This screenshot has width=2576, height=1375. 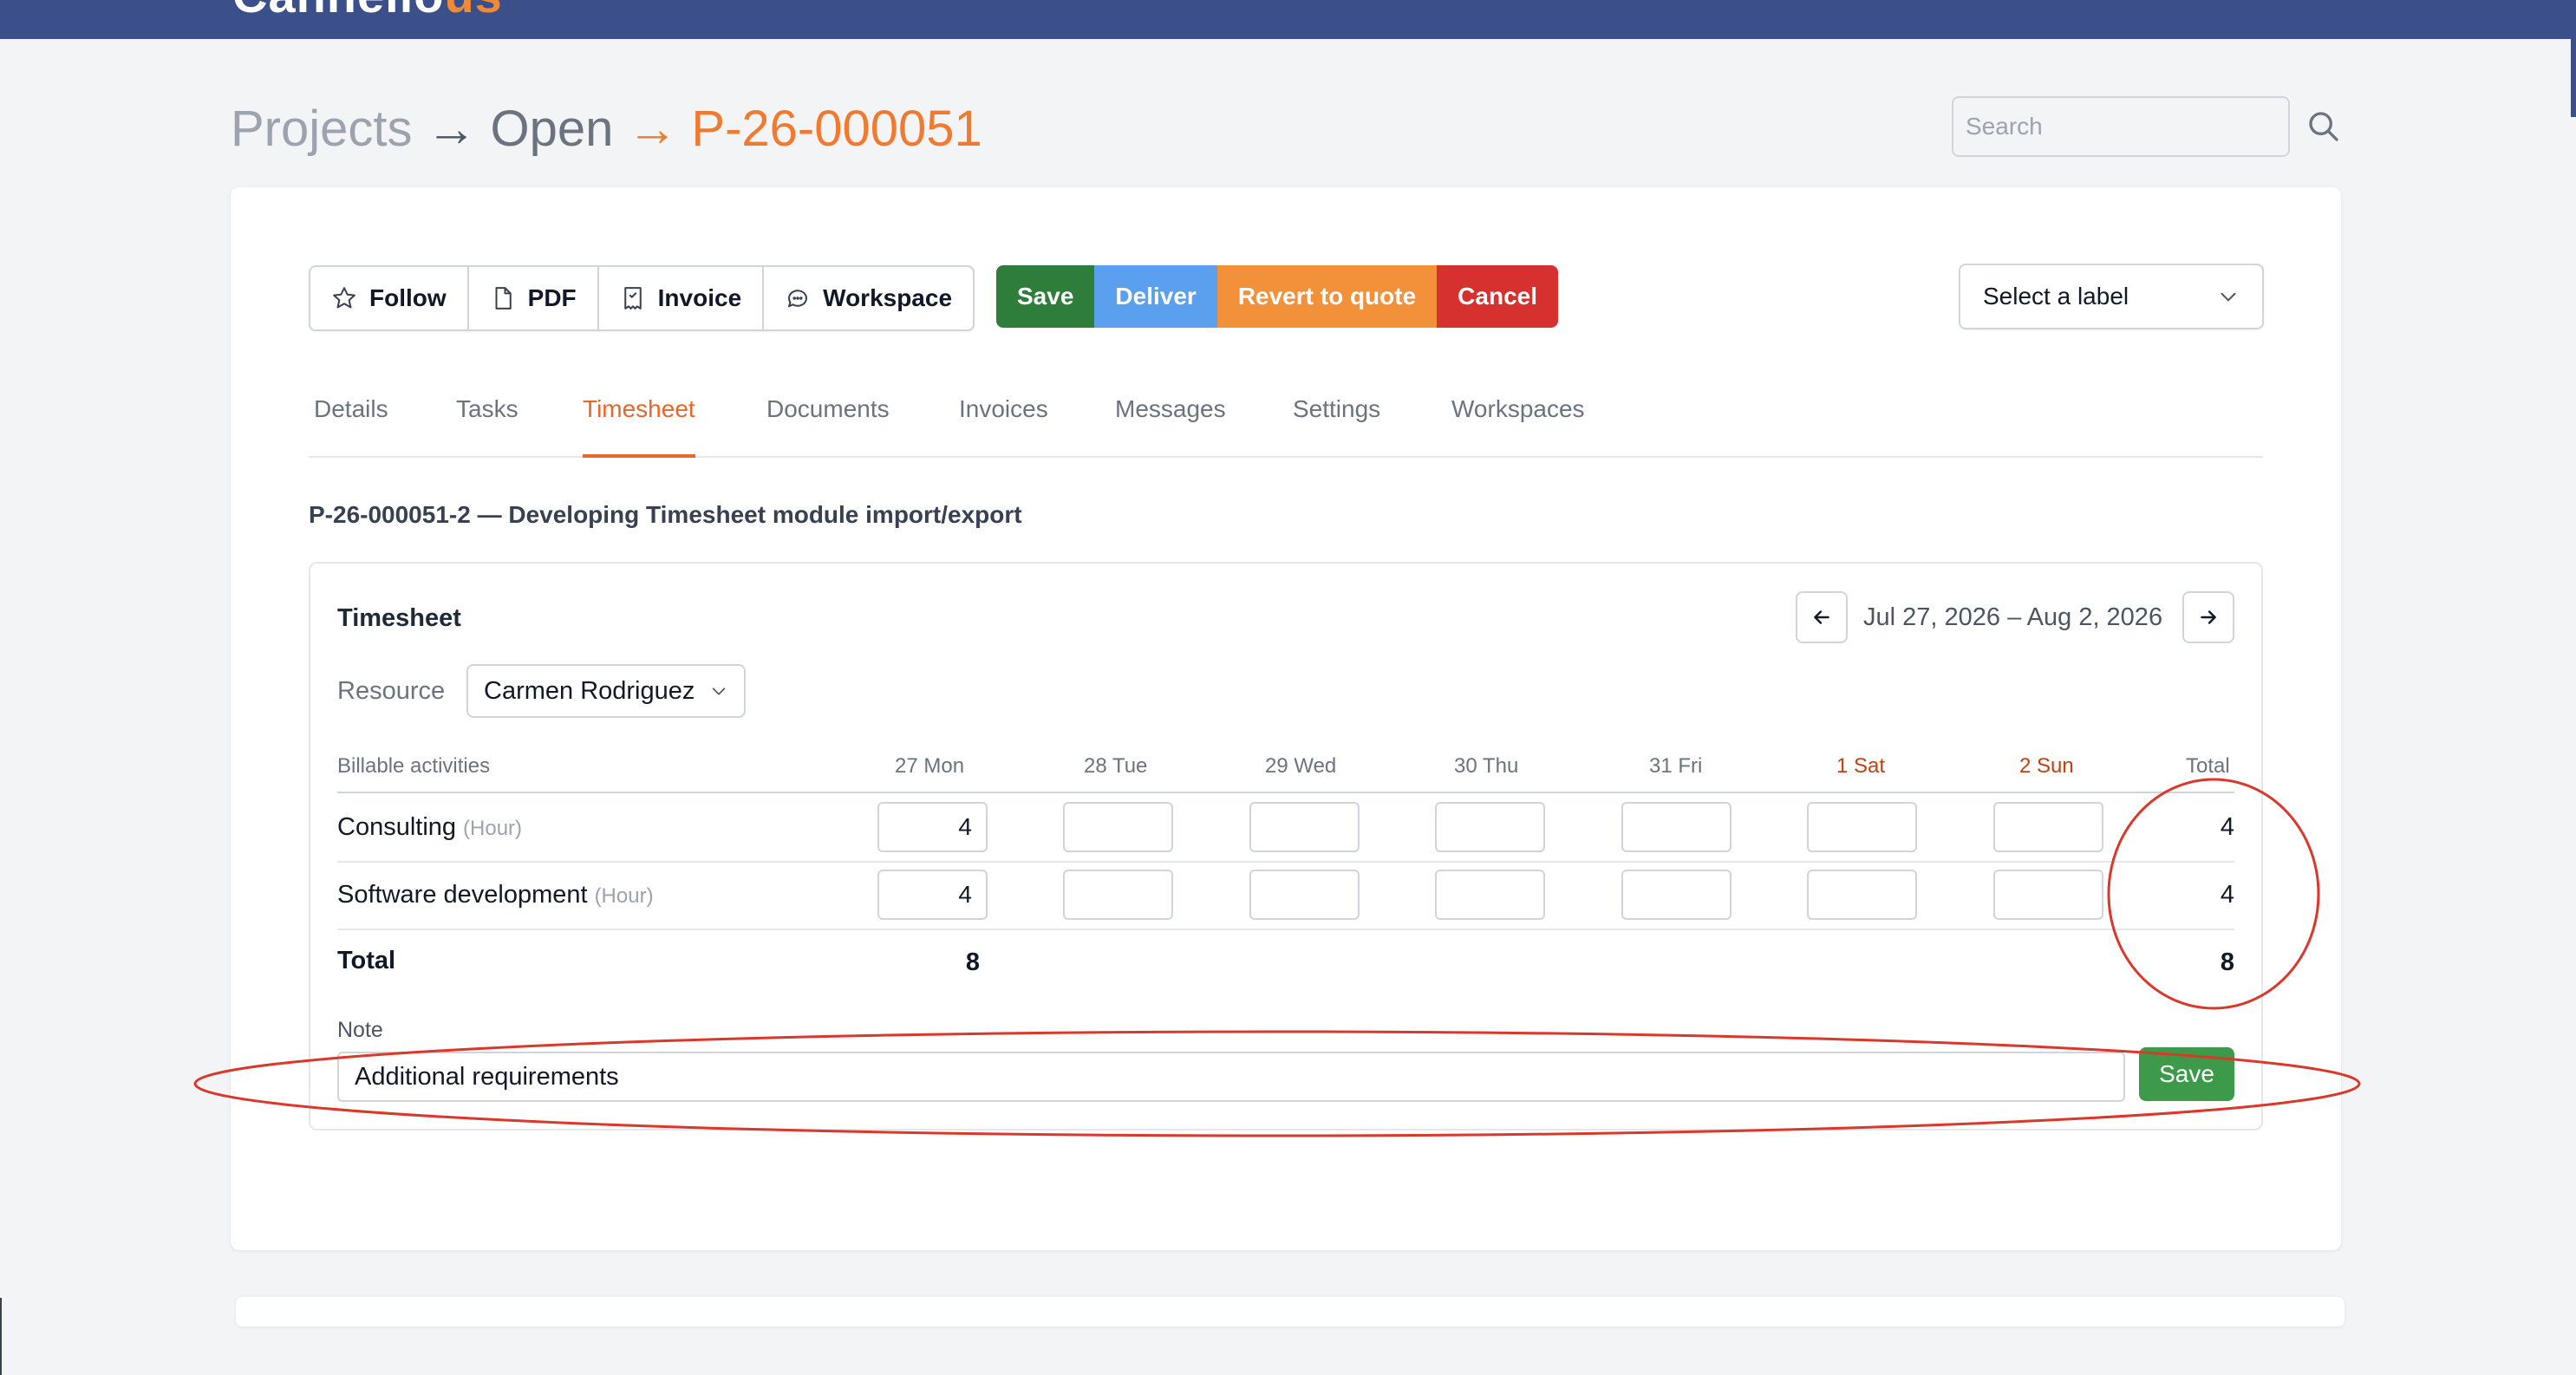 I want to click on search-input, so click(x=2121, y=127).